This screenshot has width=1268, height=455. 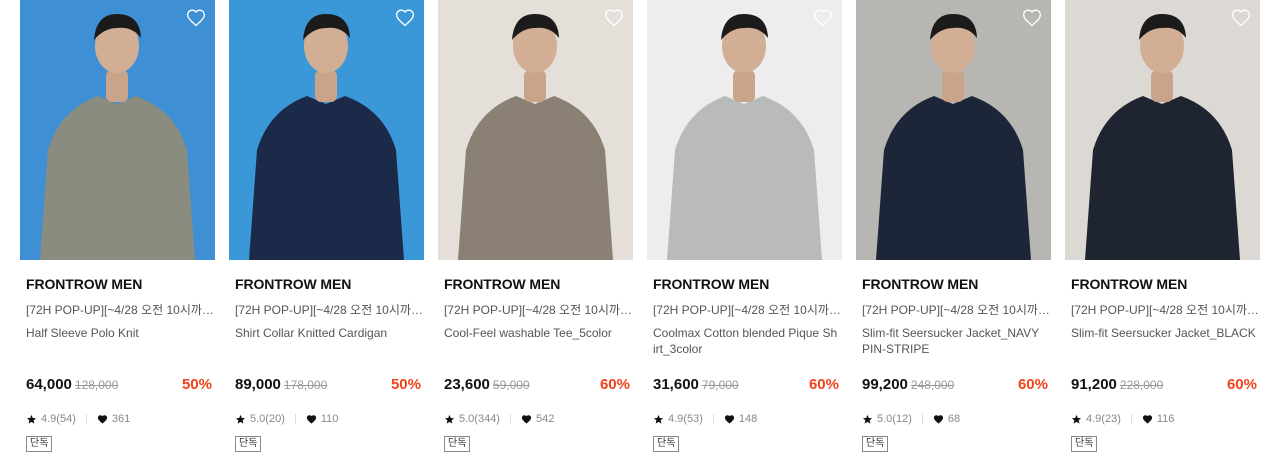 What do you see at coordinates (305, 385) in the screenshot?
I see `original-price: 178,000` at bounding box center [305, 385].